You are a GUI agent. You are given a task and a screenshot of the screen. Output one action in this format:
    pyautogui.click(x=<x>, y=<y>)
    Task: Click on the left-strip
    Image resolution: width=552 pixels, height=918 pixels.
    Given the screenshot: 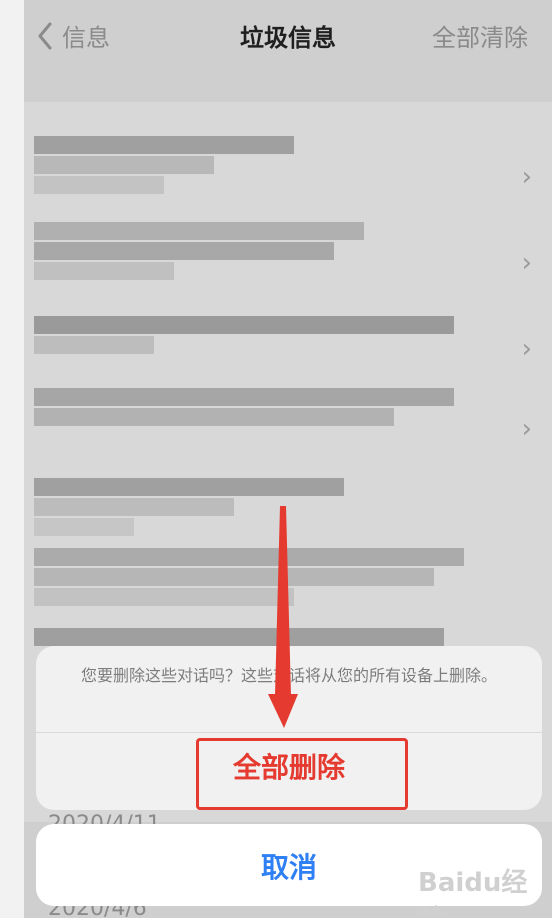 What is the action you would take?
    pyautogui.click(x=12, y=459)
    